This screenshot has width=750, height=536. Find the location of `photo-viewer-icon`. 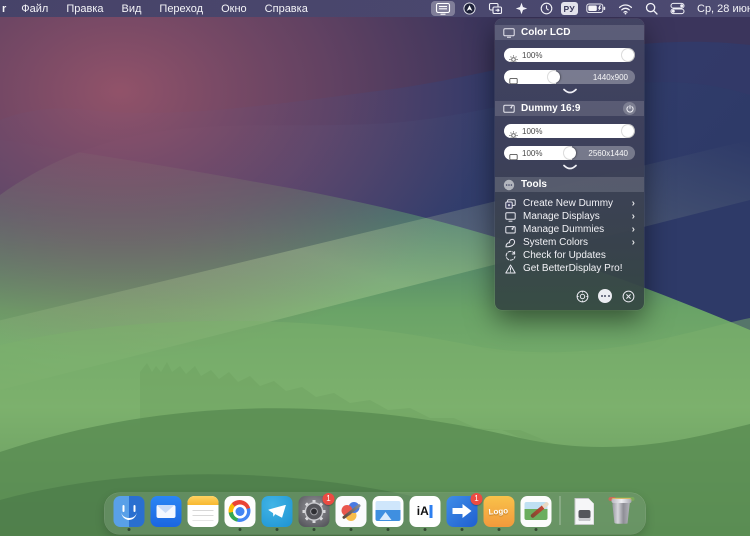

photo-viewer-icon is located at coordinates (387, 511).